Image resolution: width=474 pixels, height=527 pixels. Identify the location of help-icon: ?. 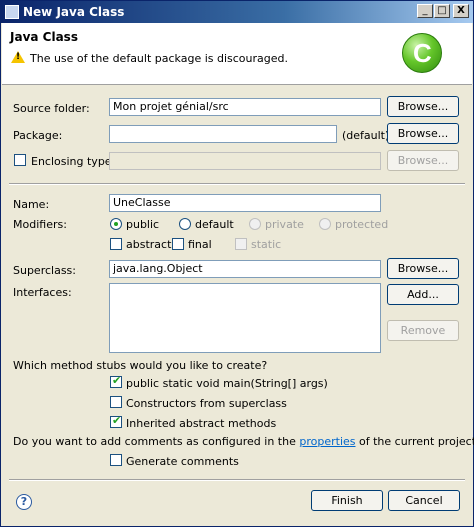
(24, 502).